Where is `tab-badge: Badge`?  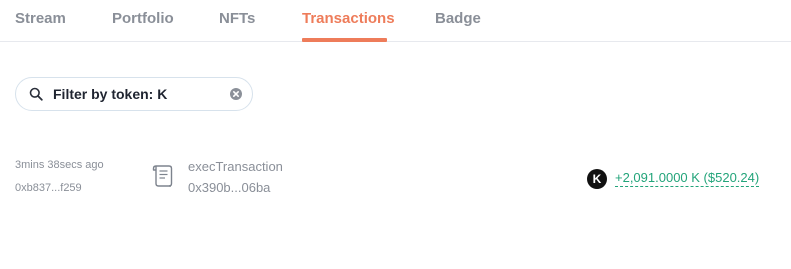 tab-badge: Badge is located at coordinates (458, 19).